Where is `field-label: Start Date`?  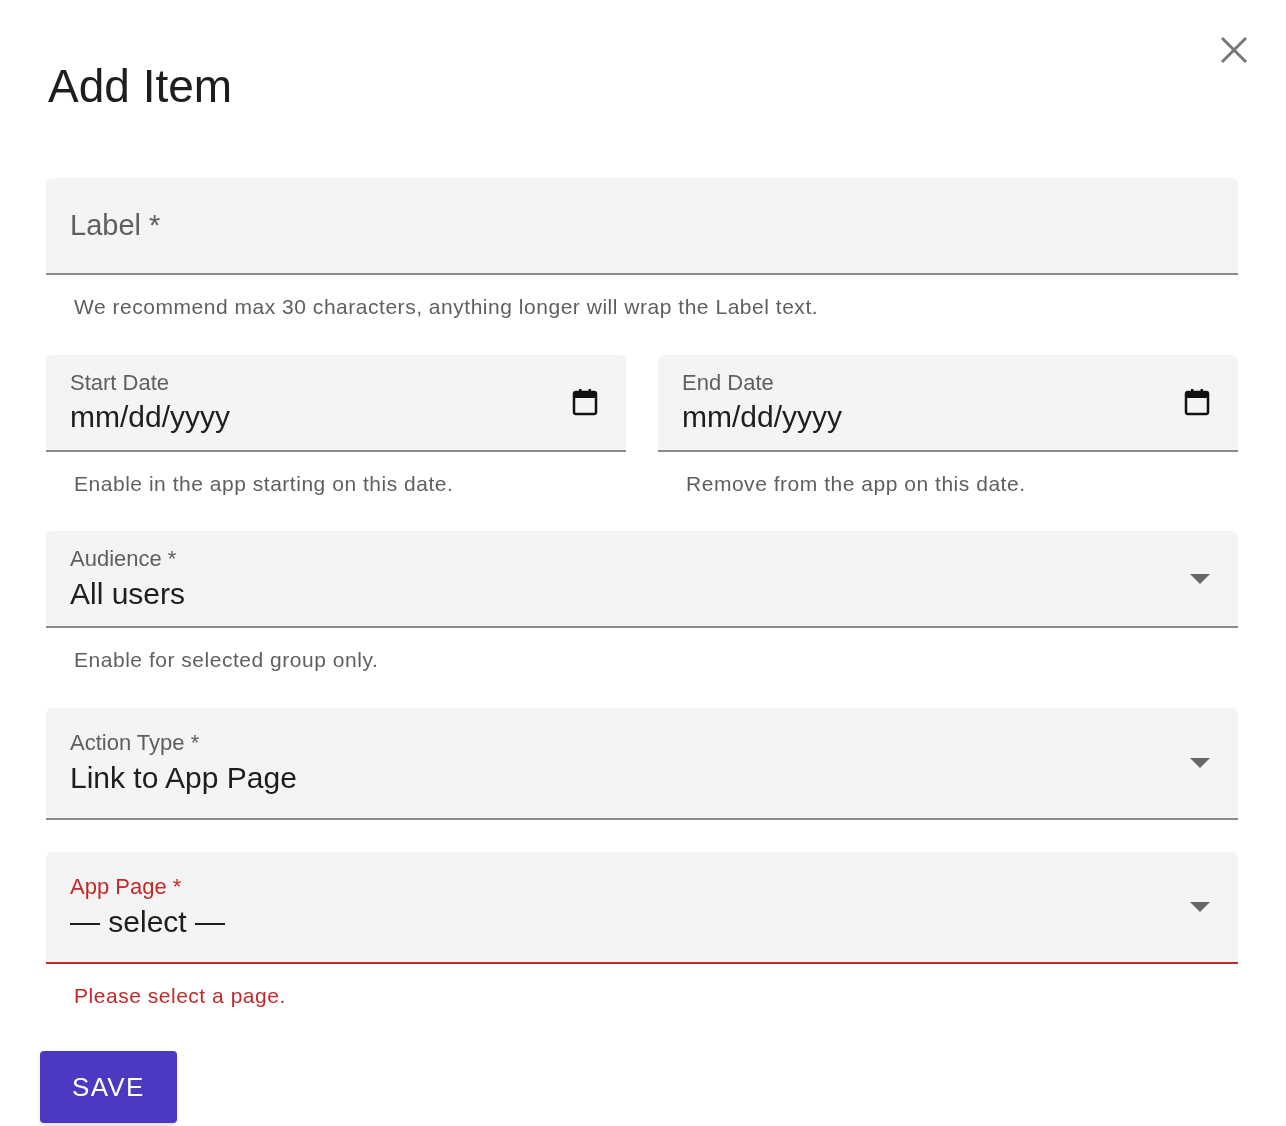 field-label: Start Date is located at coordinates (120, 382).